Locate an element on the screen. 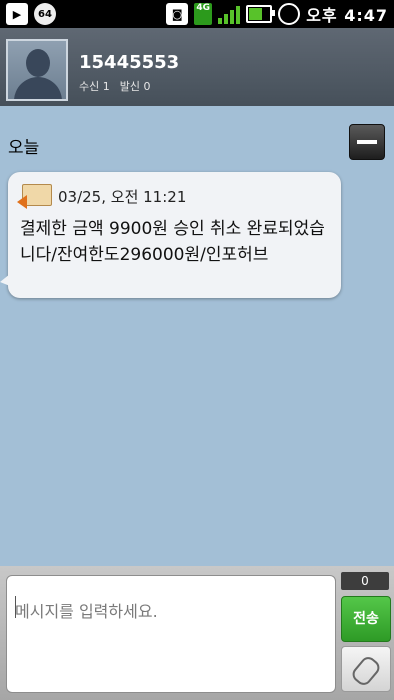 Image resolution: width=394 pixels, height=700 pixels. collapse-button is located at coordinates (367, 142).